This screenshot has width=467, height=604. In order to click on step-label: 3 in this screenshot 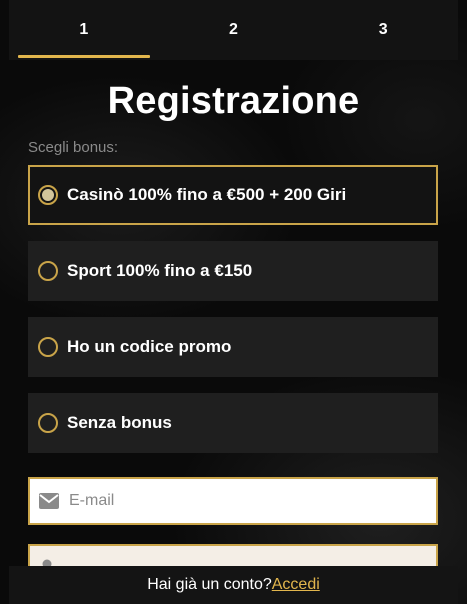, I will do `click(383, 29)`.